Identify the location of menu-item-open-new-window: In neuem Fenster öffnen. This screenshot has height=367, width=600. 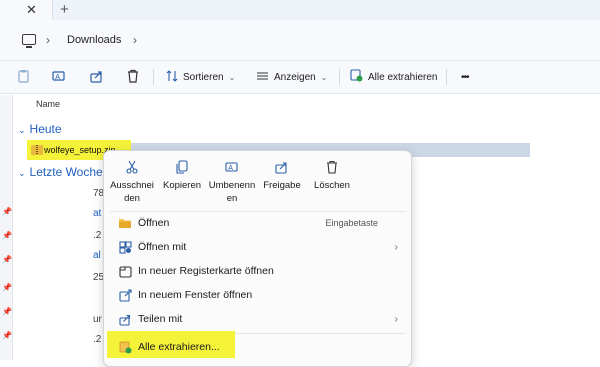
(259, 295).